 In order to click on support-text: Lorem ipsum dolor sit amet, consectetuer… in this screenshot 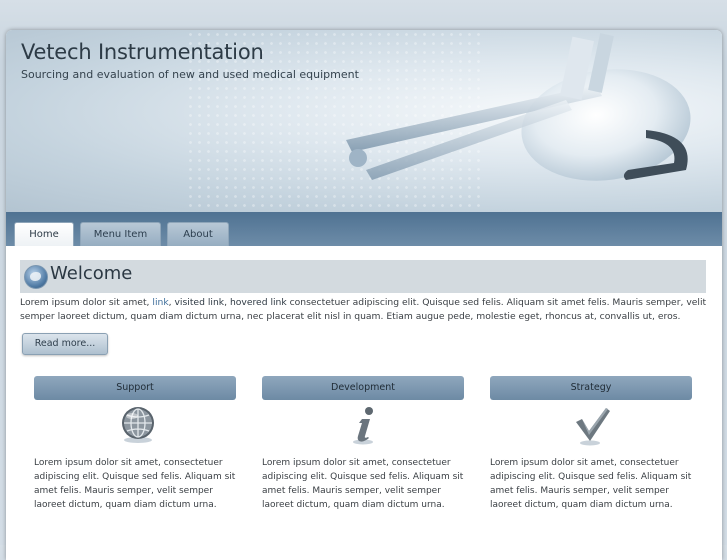, I will do `click(135, 484)`.